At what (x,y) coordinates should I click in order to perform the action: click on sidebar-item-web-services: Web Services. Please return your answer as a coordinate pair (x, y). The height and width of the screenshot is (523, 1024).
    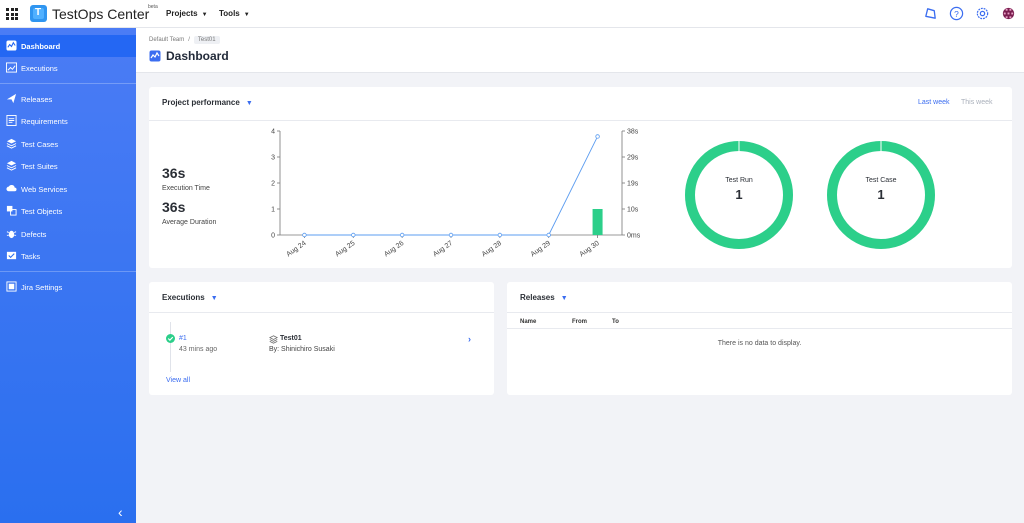
    Looking at the image, I should click on (68, 189).